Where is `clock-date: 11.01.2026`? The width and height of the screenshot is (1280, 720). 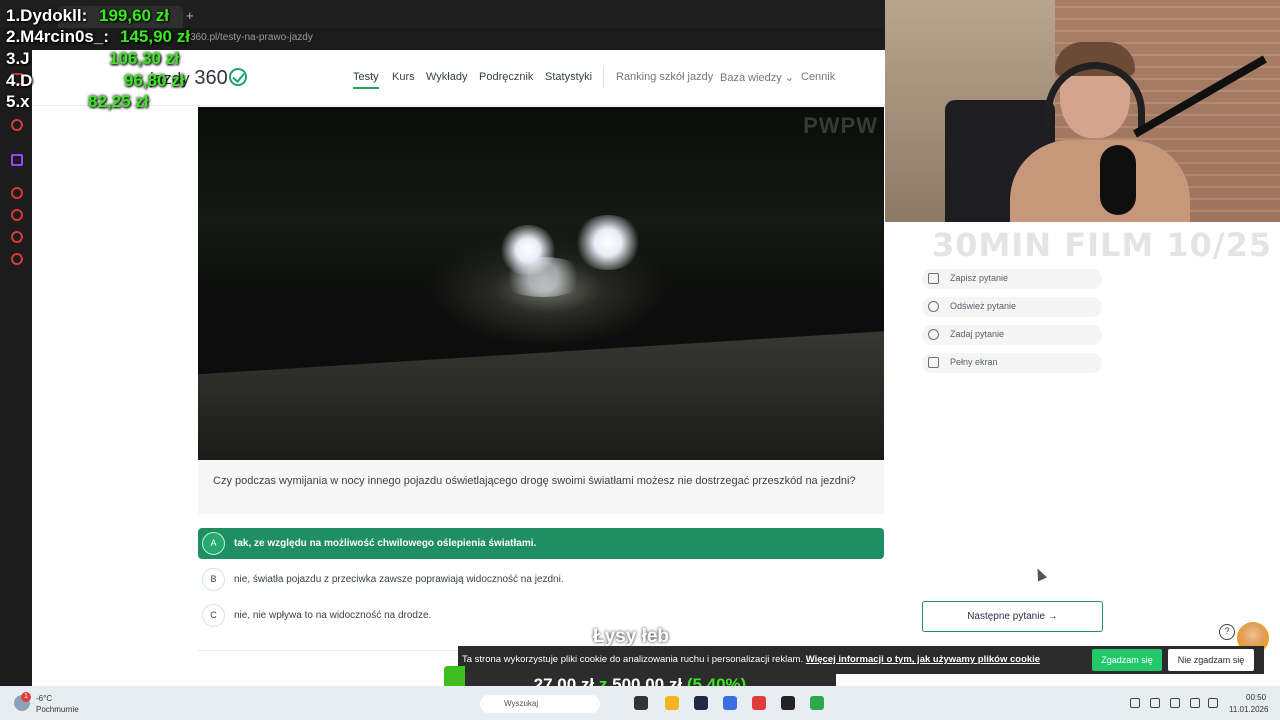 clock-date: 11.01.2026 is located at coordinates (1248, 709).